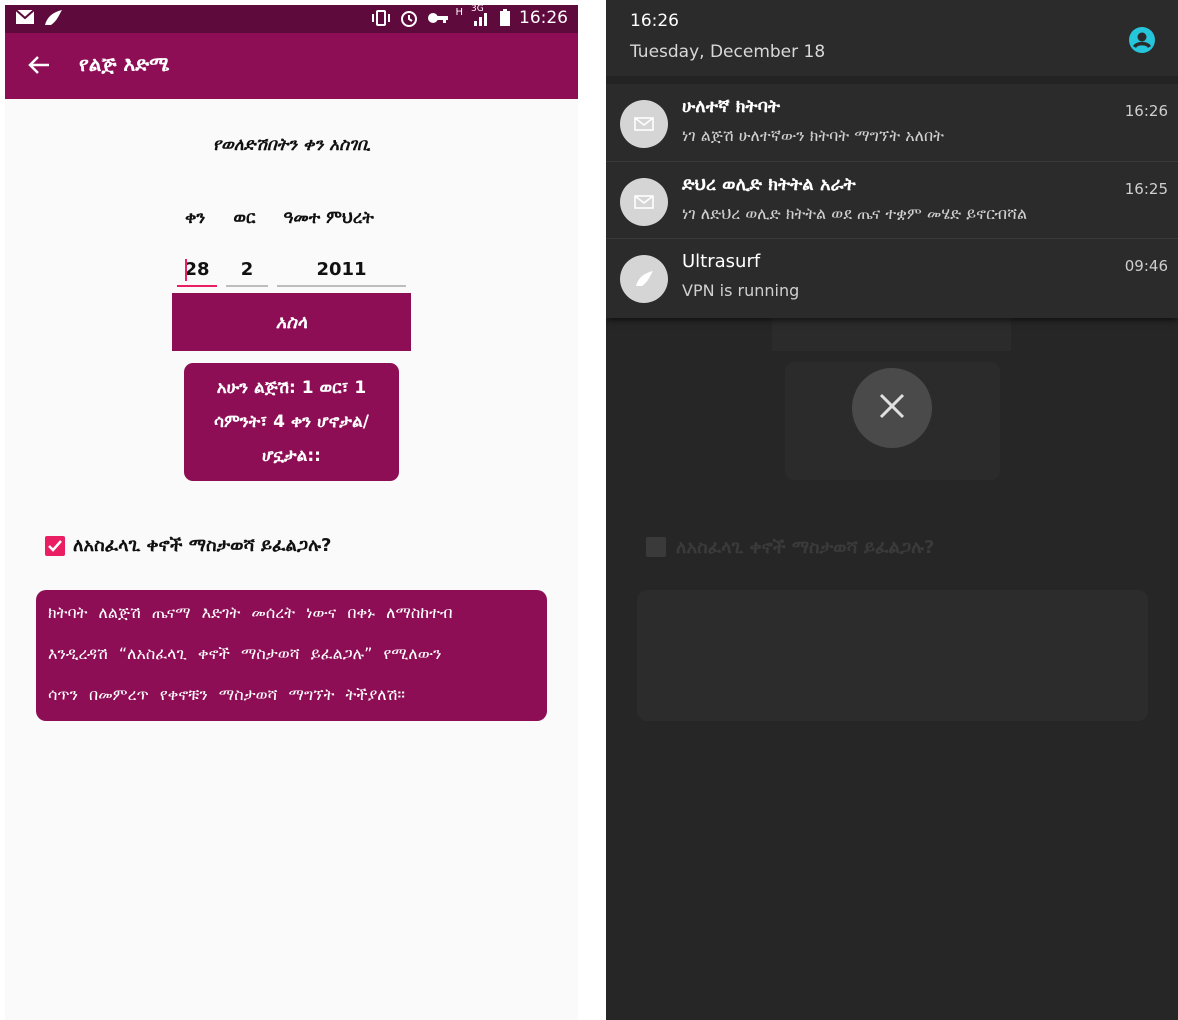 The width and height of the screenshot is (1178, 1020). What do you see at coordinates (805, 547) in the screenshot?
I see `dimmed-checkbox-label: ለአስፈላጊ ቀኖች ማስታወሻ ይፈልጋሉ?` at bounding box center [805, 547].